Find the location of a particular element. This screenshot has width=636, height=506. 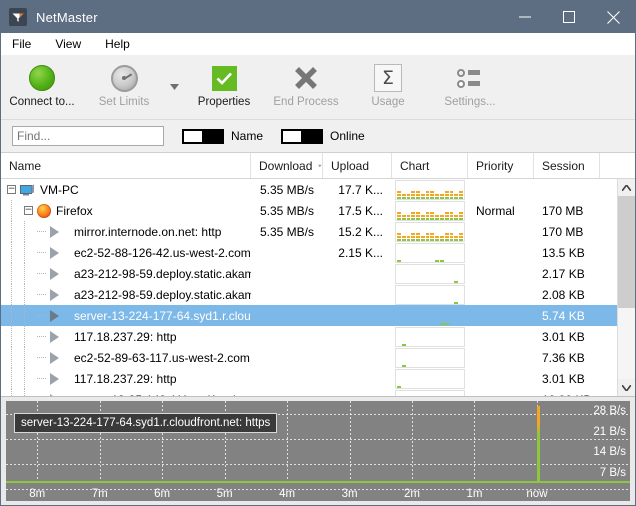

name-toggle is located at coordinates (203, 136).